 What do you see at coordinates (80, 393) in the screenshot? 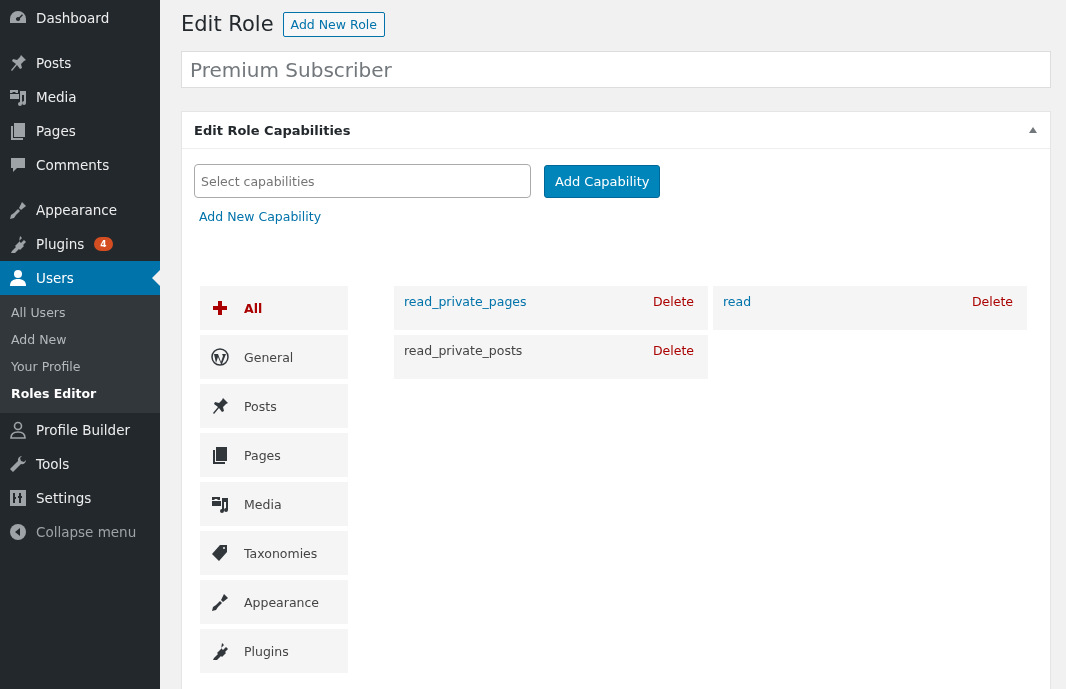
I see `submenu-item: Roles Editor` at bounding box center [80, 393].